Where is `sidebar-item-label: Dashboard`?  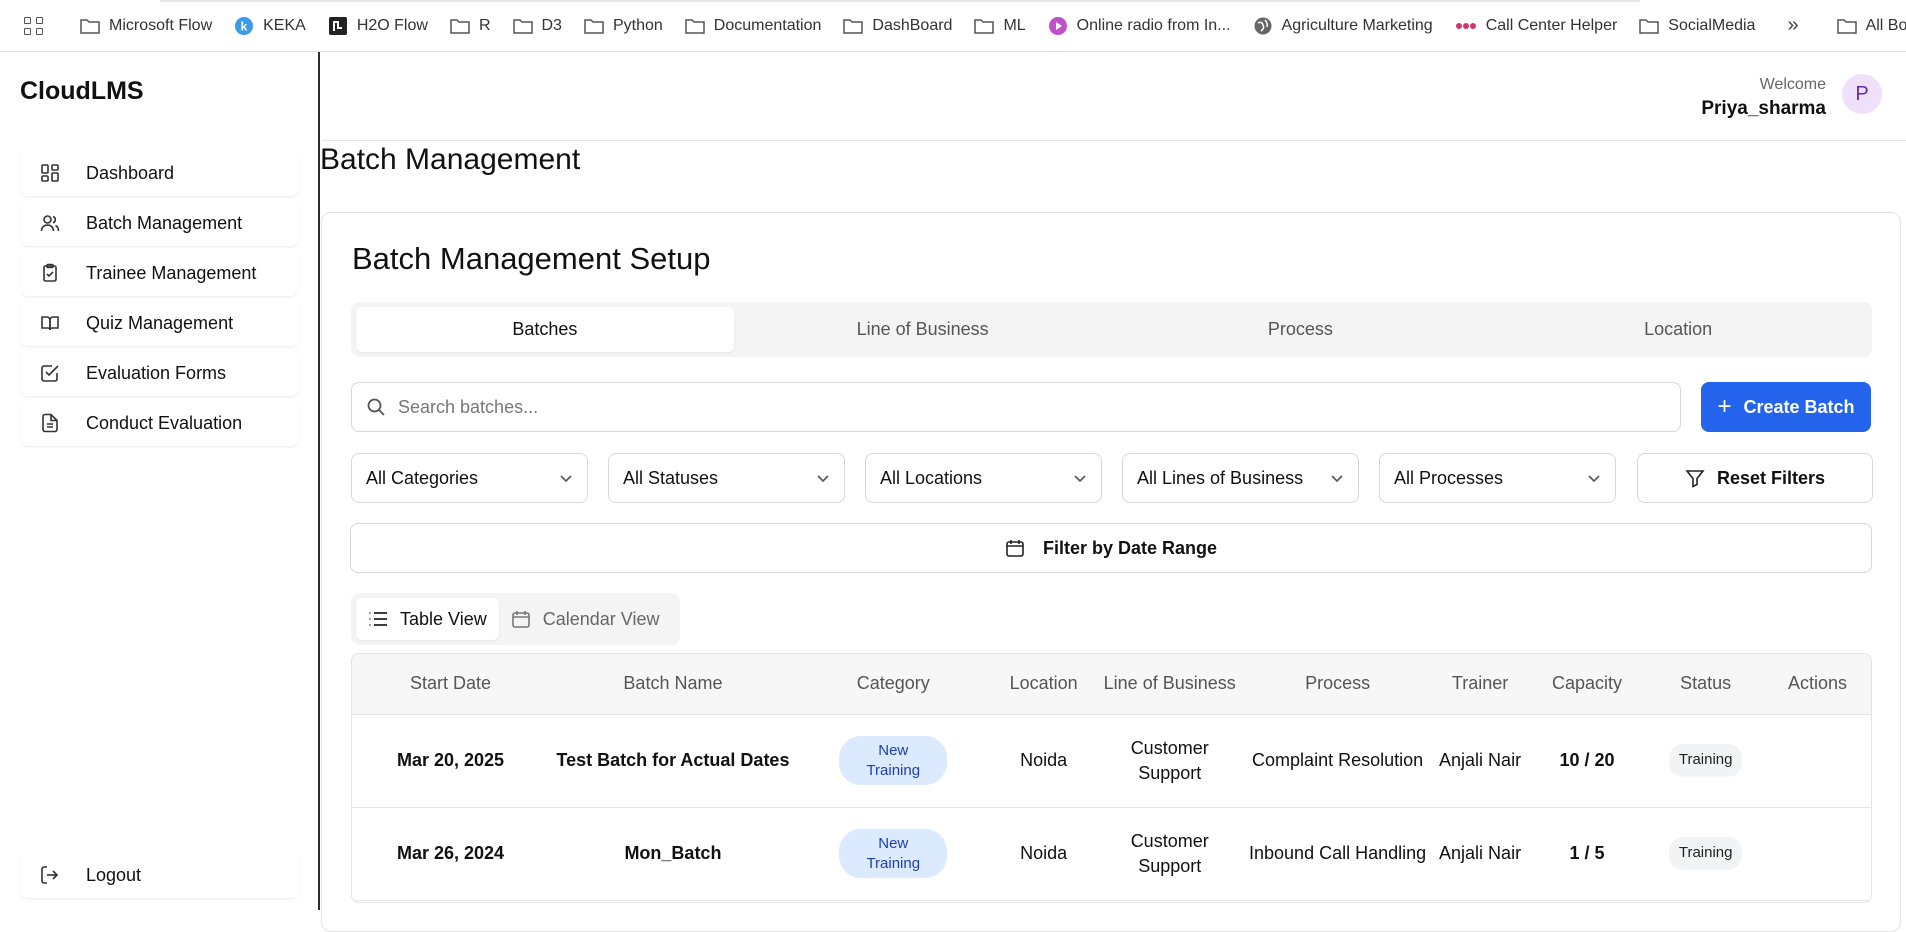
sidebar-item-label: Dashboard is located at coordinates (130, 172).